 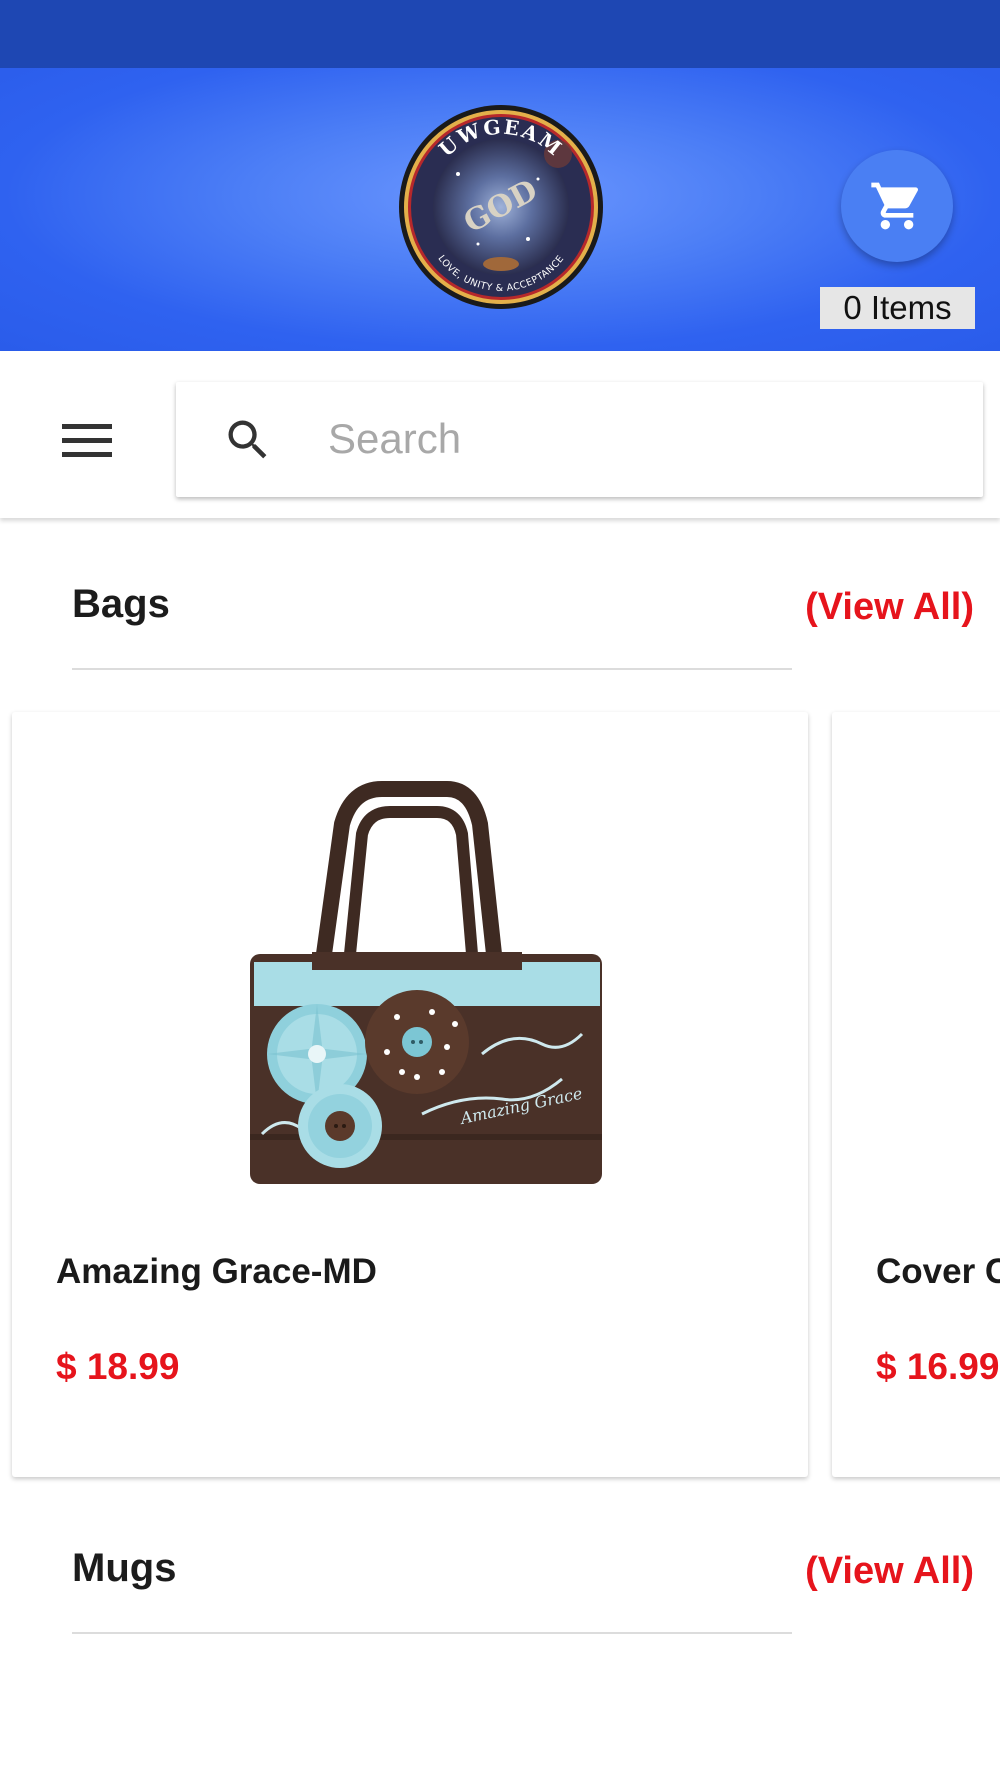 What do you see at coordinates (426, 982) in the screenshot?
I see `product-image-bag: Amazing Grace` at bounding box center [426, 982].